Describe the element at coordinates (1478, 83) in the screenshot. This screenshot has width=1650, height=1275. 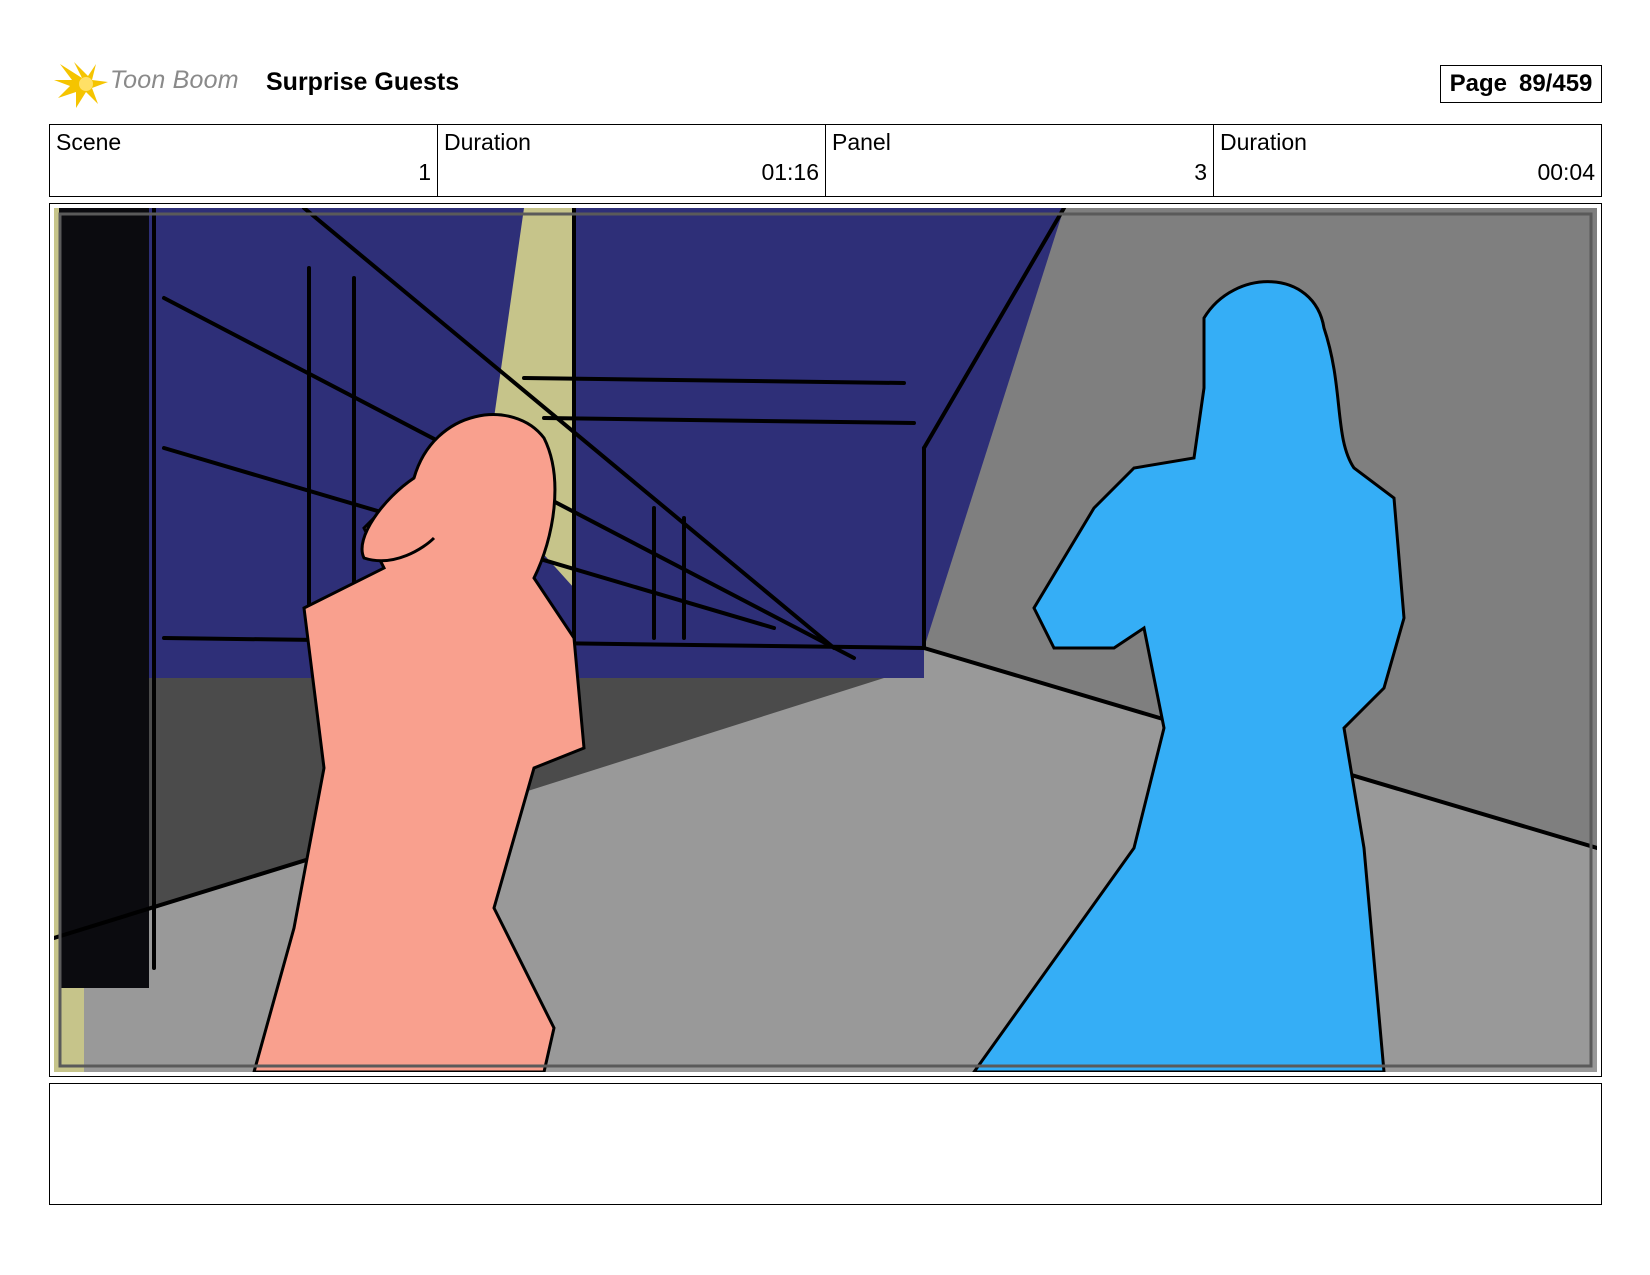
I see `page-label: Page` at that location.